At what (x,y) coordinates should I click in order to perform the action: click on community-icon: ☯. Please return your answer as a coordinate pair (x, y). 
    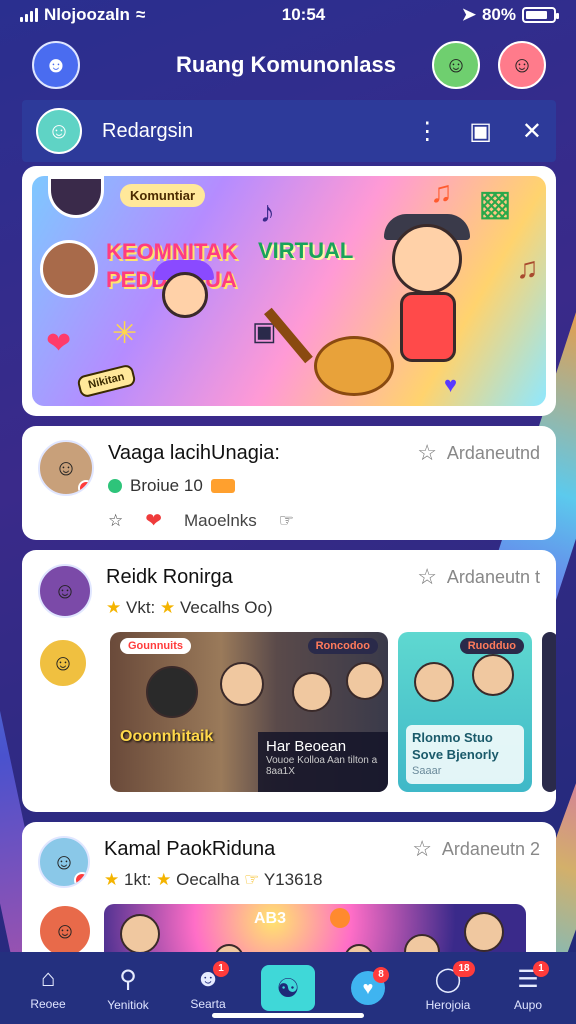
    Looking at the image, I should click on (288, 988).